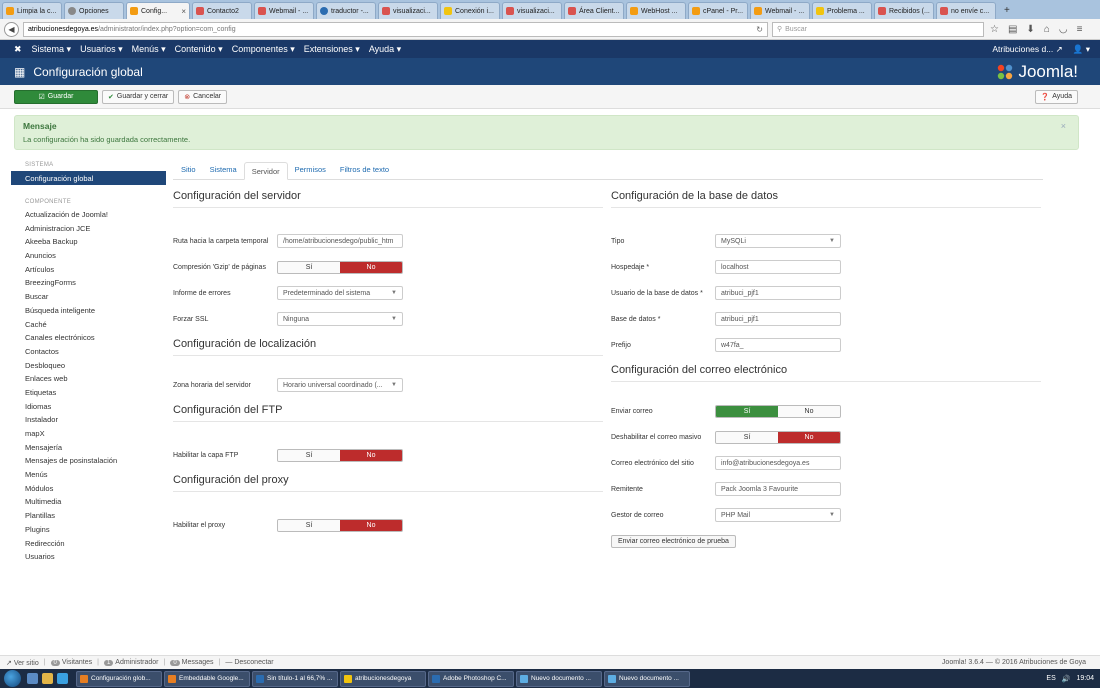 Image resolution: width=1100 pixels, height=688 pixels. What do you see at coordinates (88, 242) in the screenshot?
I see `sidebar-item: Akeeba Backup` at bounding box center [88, 242].